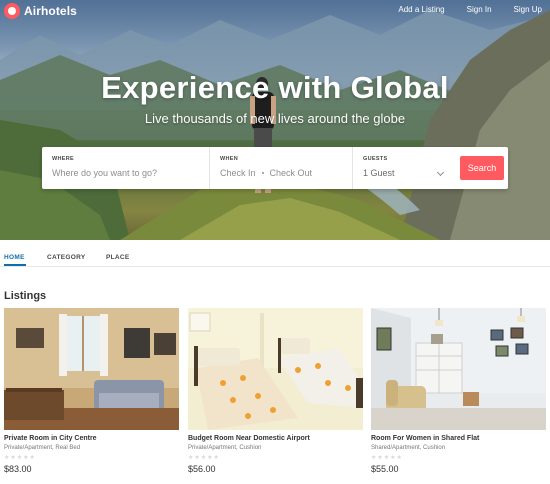 The image size is (550, 484). Describe the element at coordinates (458, 438) in the screenshot. I see `listing-title: Room For Women in Shared Flat` at that location.